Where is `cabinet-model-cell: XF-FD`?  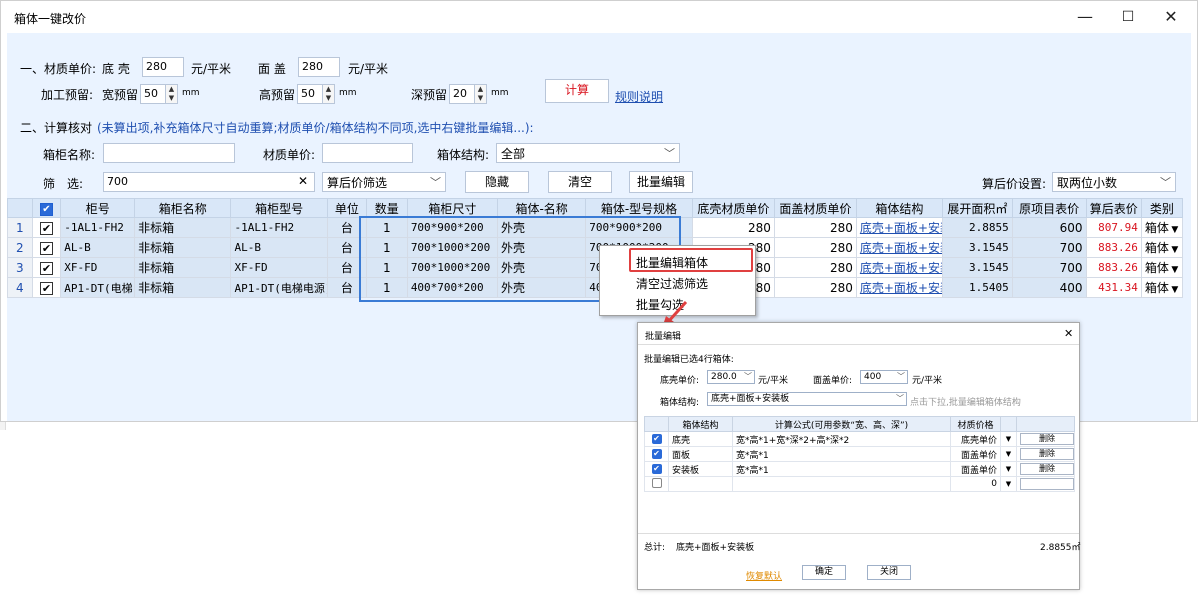 cabinet-model-cell: XF-FD is located at coordinates (279, 267).